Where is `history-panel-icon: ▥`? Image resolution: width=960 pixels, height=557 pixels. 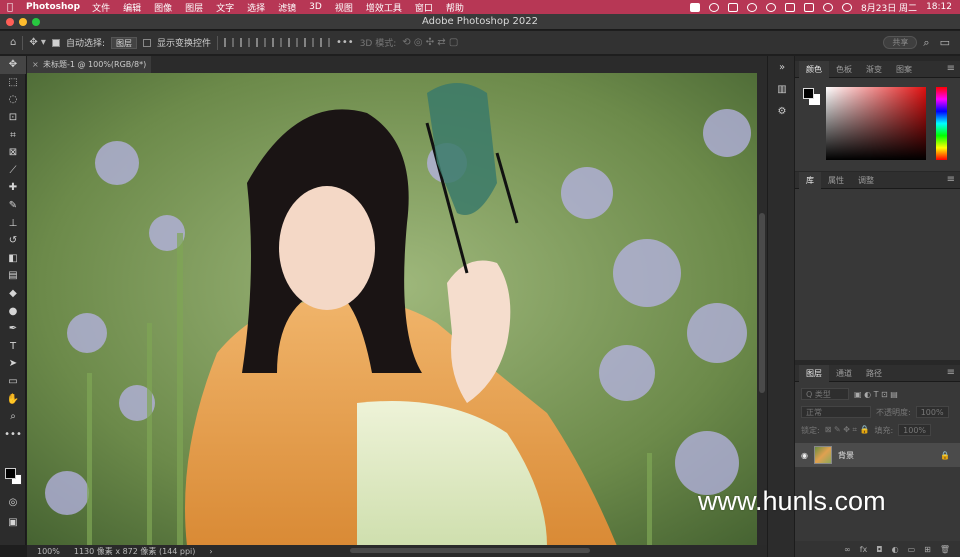 history-panel-icon: ▥ is located at coordinates (782, 89).